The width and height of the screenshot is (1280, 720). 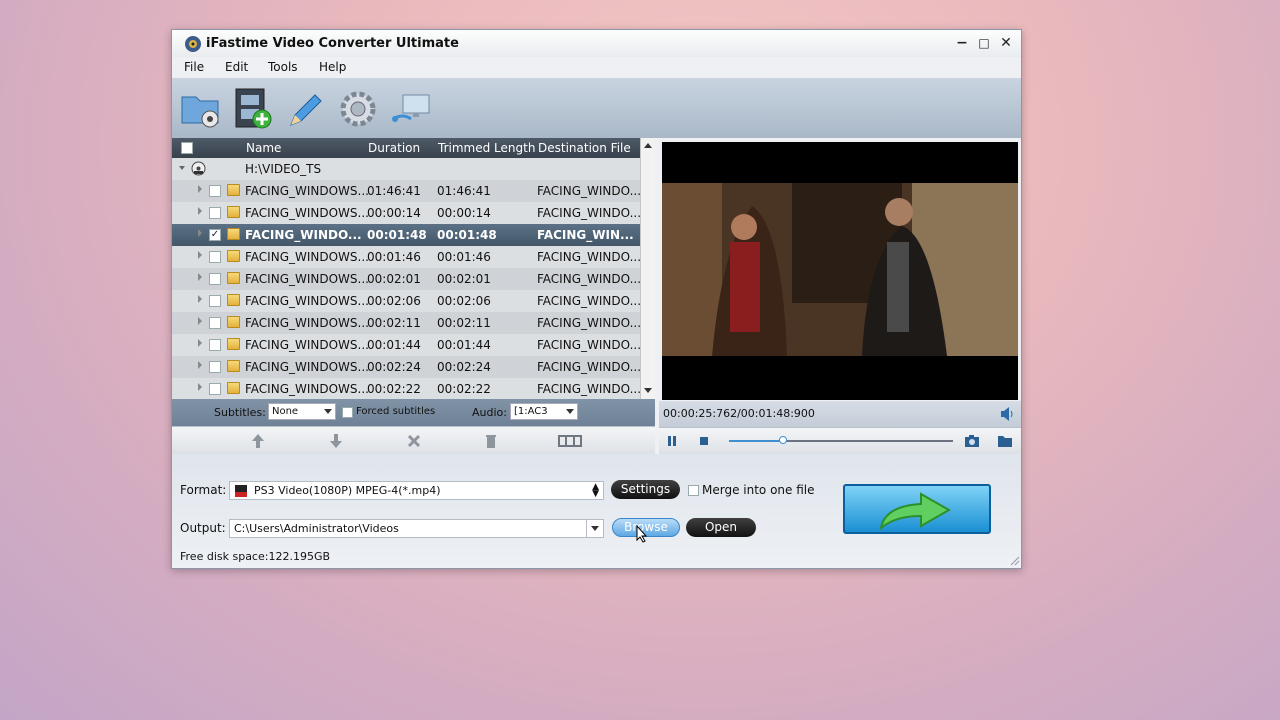 I want to click on output-dropdown-button, so click(x=594, y=528).